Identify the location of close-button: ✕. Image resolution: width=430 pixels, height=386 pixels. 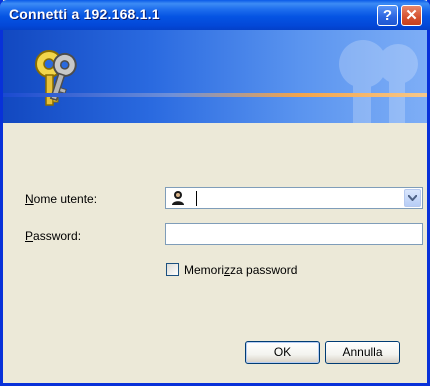
(411, 15).